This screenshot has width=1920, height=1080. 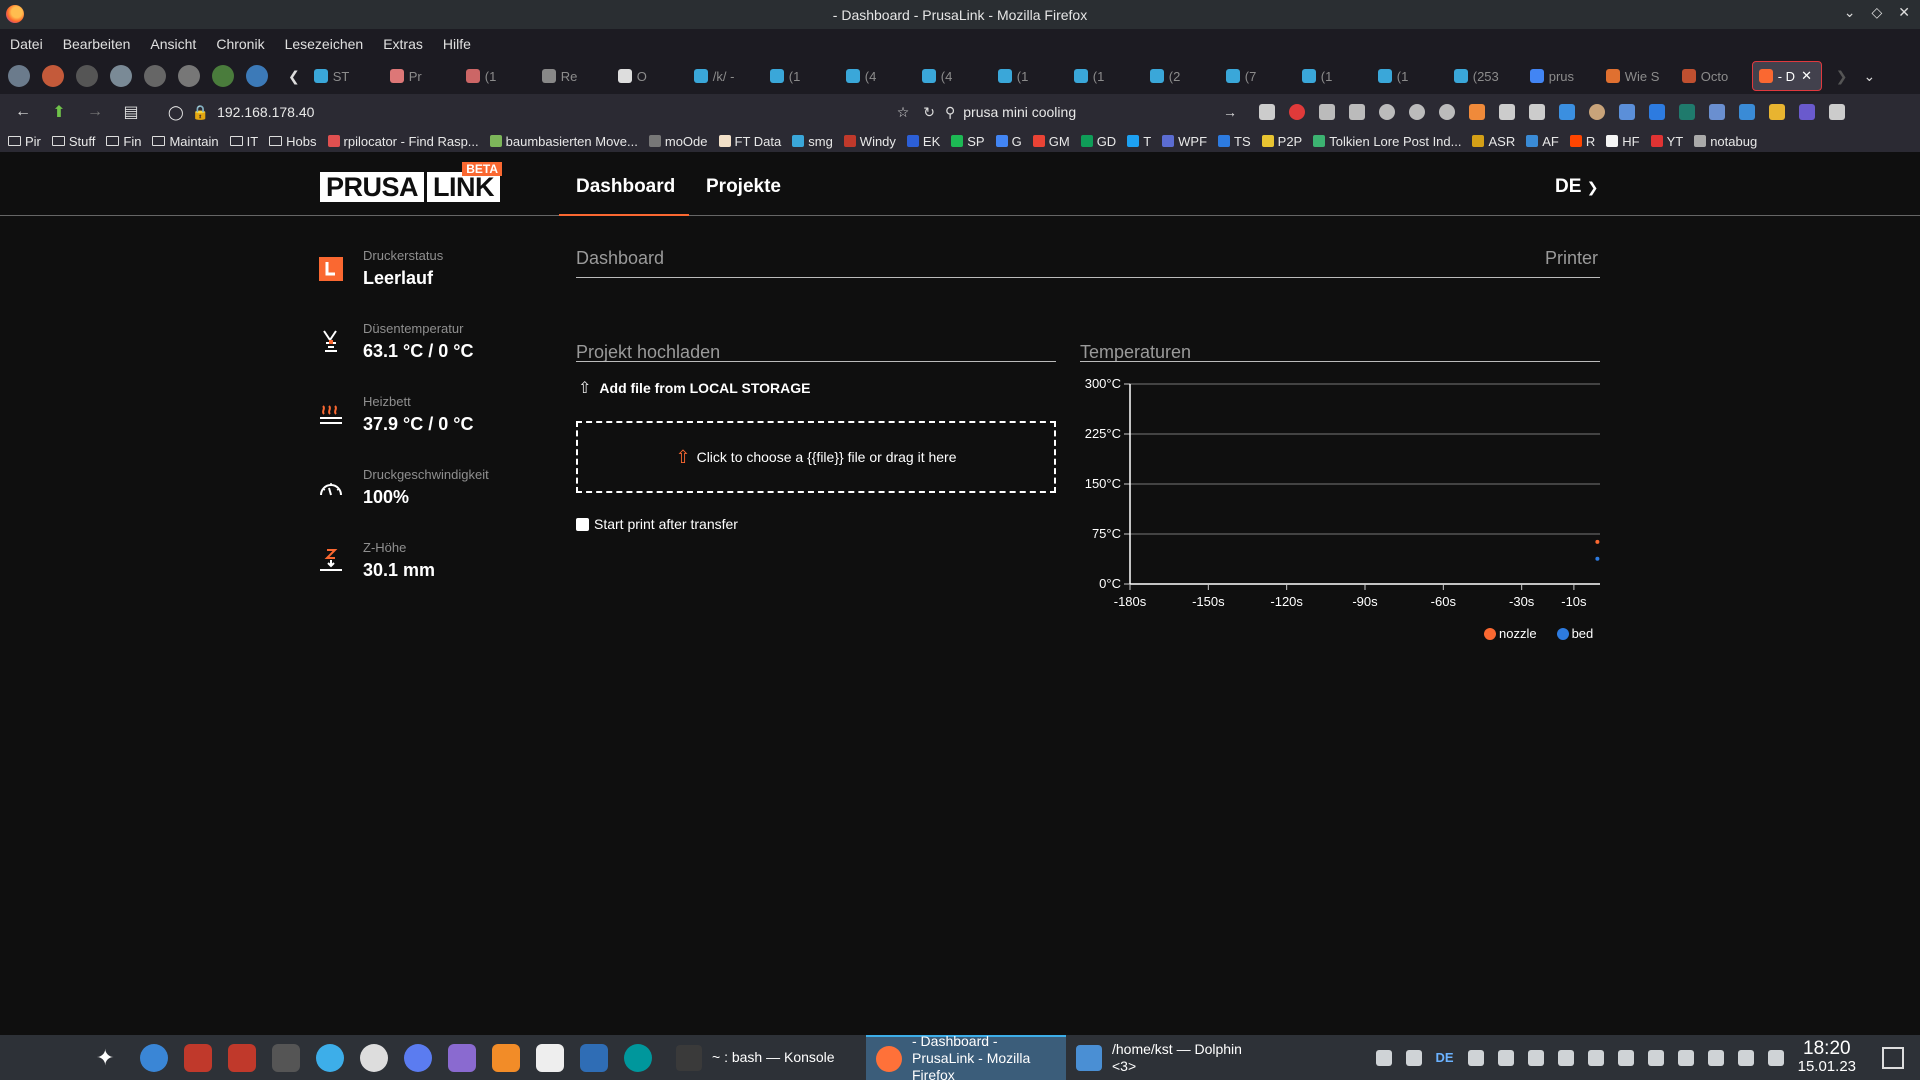 What do you see at coordinates (1623, 141) in the screenshot?
I see `bookmark-item: HF` at bounding box center [1623, 141].